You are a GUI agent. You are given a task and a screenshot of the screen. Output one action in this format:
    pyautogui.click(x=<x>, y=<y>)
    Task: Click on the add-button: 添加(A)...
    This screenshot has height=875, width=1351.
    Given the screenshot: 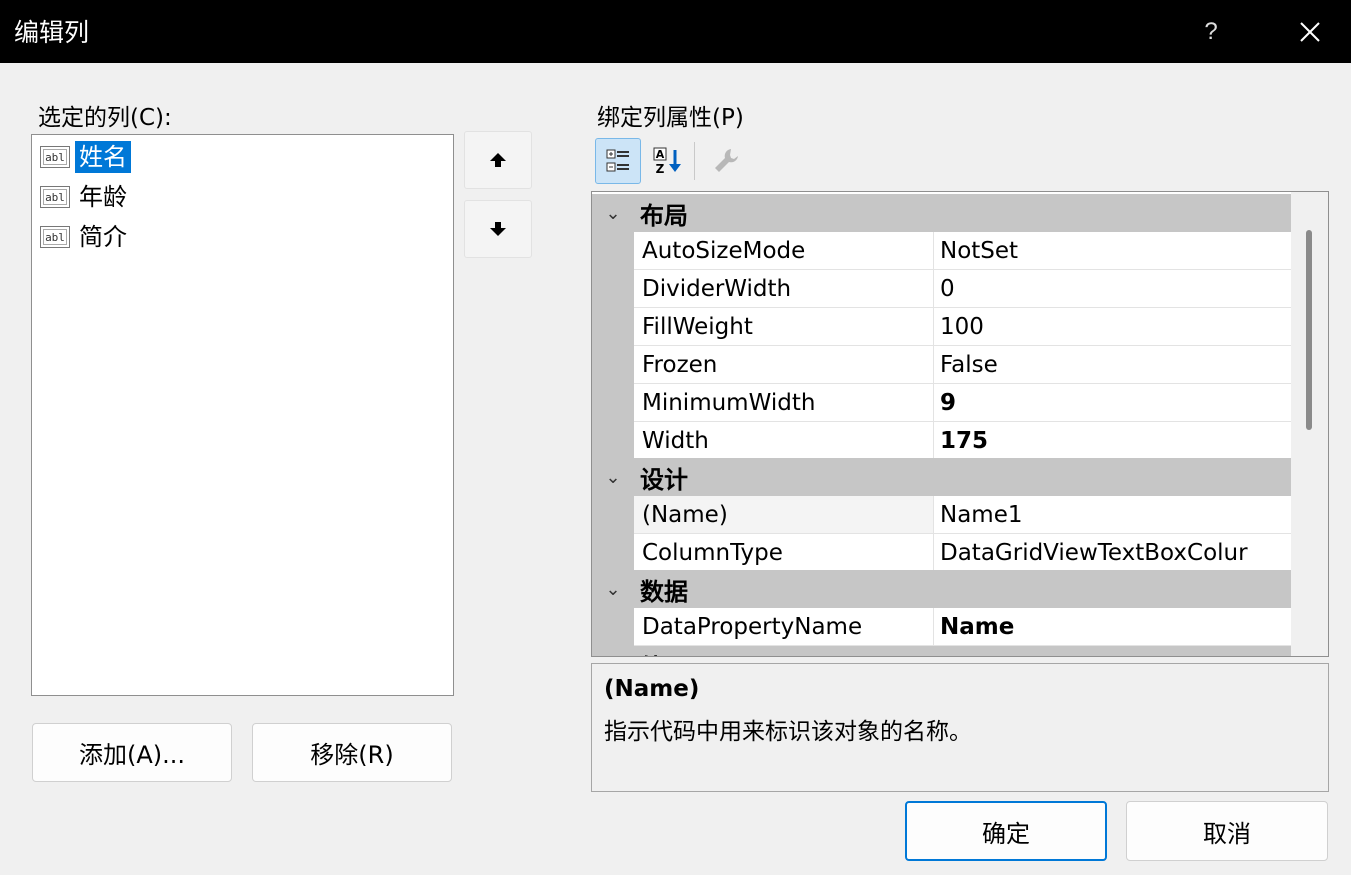 What is the action you would take?
    pyautogui.click(x=132, y=752)
    